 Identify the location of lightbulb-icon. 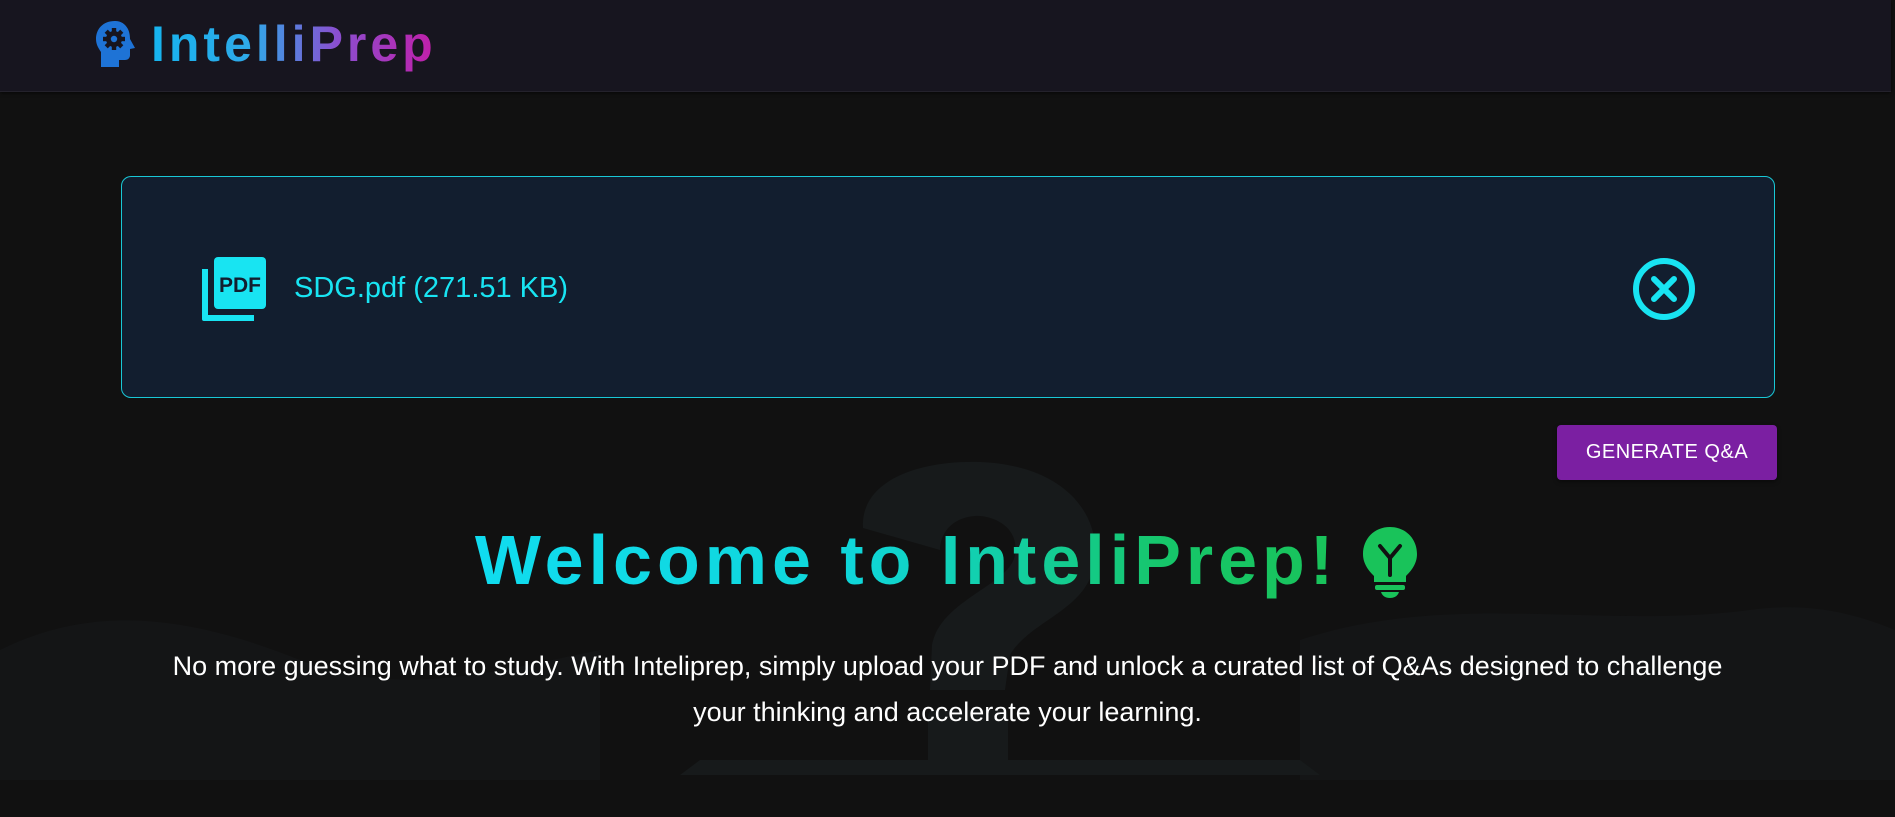
(1390, 562).